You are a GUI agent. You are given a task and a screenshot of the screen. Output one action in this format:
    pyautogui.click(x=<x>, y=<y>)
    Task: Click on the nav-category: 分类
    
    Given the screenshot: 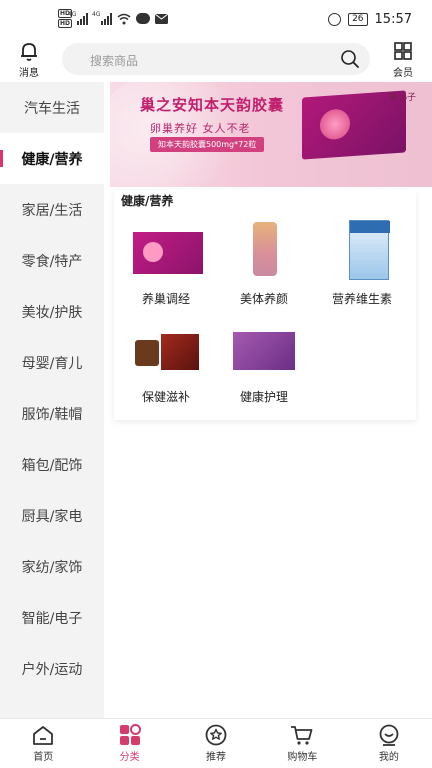 What is the action you would take?
    pyautogui.click(x=129, y=743)
    